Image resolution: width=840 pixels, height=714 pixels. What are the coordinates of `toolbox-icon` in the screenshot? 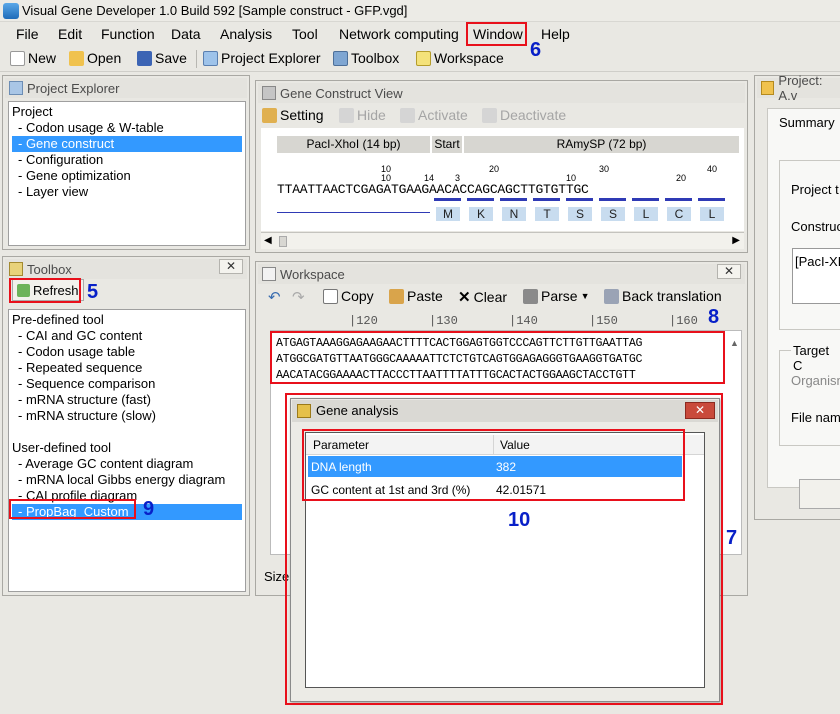 It's located at (340, 58).